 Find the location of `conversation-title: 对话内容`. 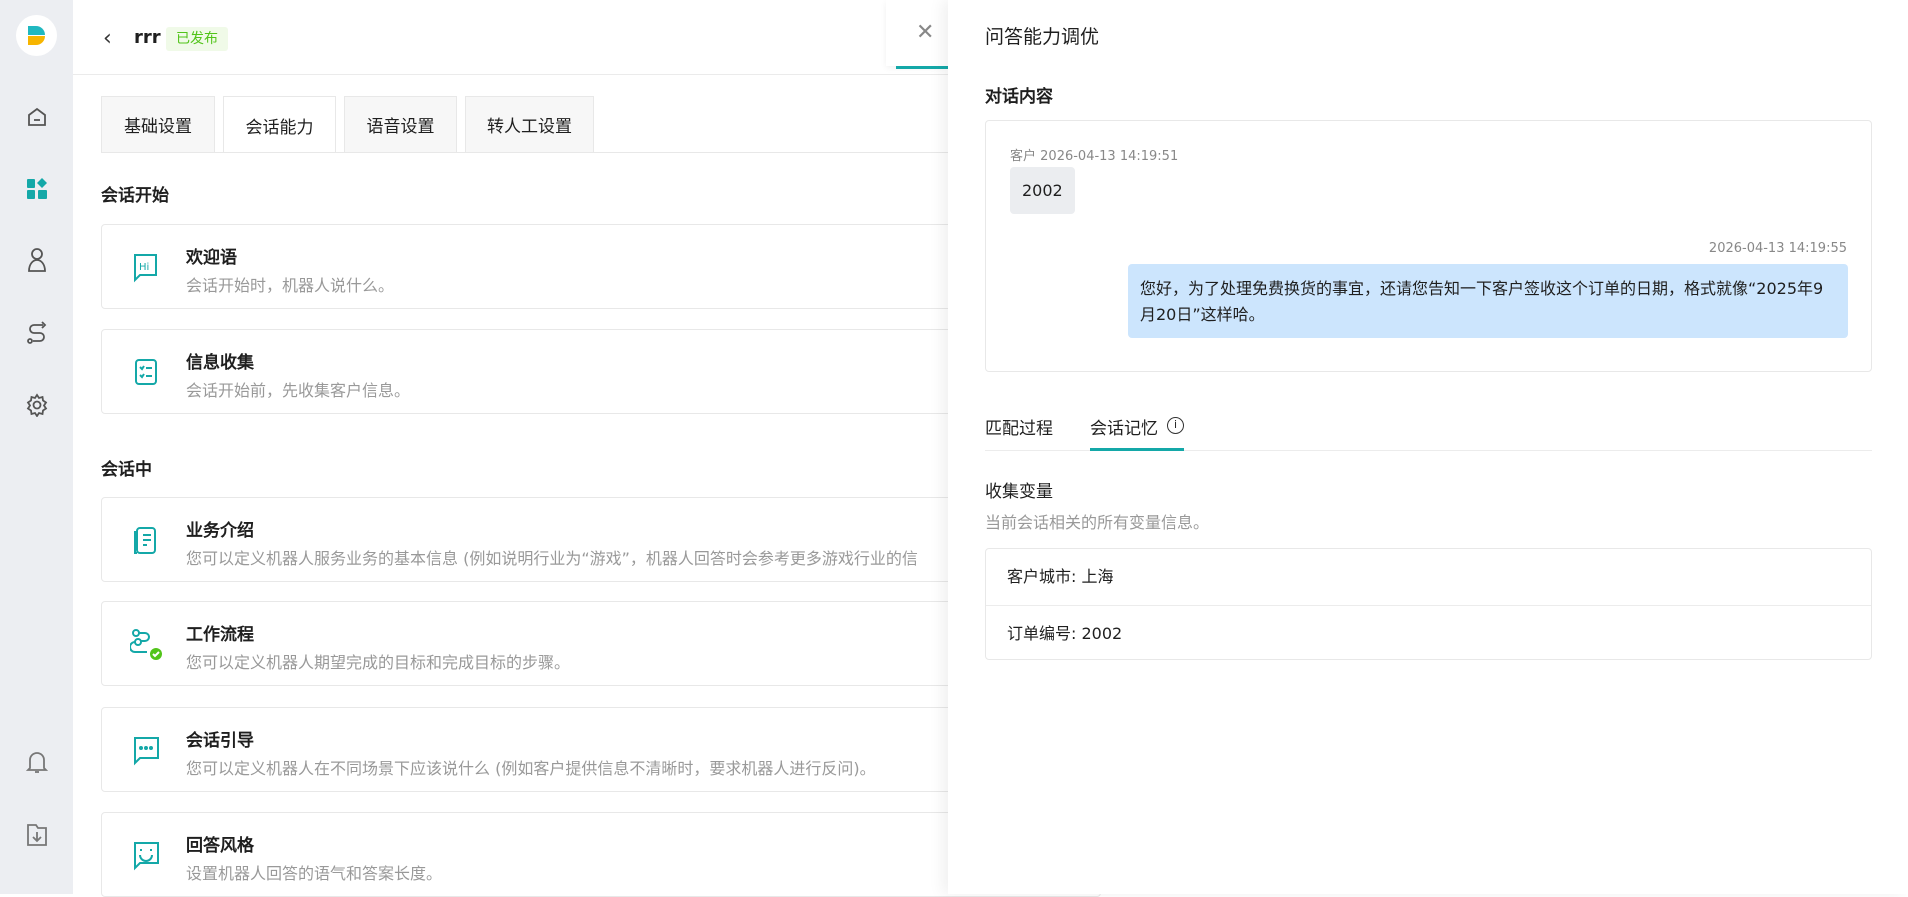

conversation-title: 对话内容 is located at coordinates (1019, 97).